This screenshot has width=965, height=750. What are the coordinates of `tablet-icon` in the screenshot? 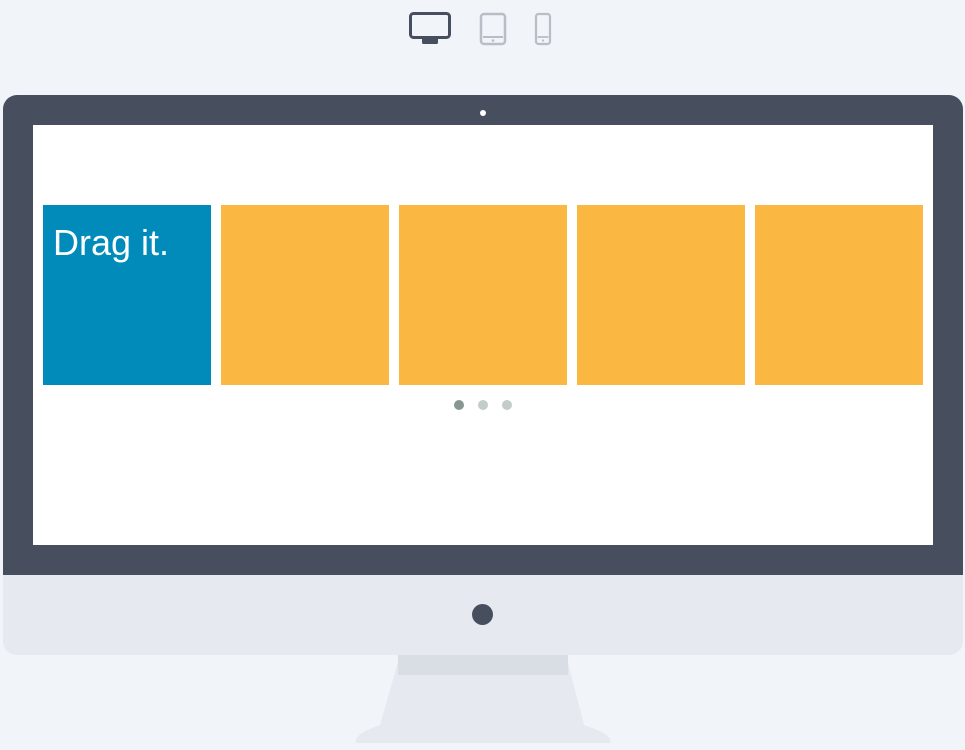 It's located at (493, 29).